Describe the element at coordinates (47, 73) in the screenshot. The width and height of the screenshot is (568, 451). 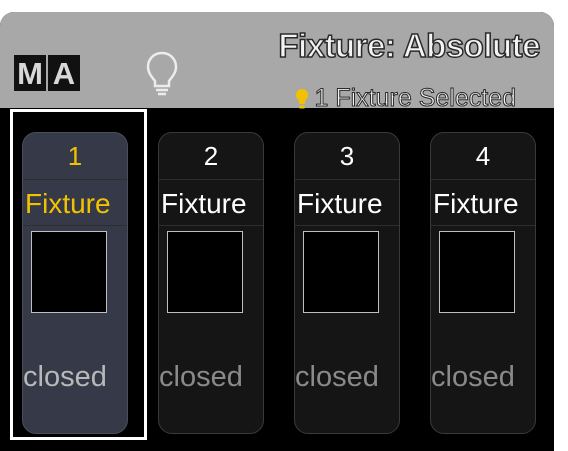
I see `ma-logo: M A` at that location.